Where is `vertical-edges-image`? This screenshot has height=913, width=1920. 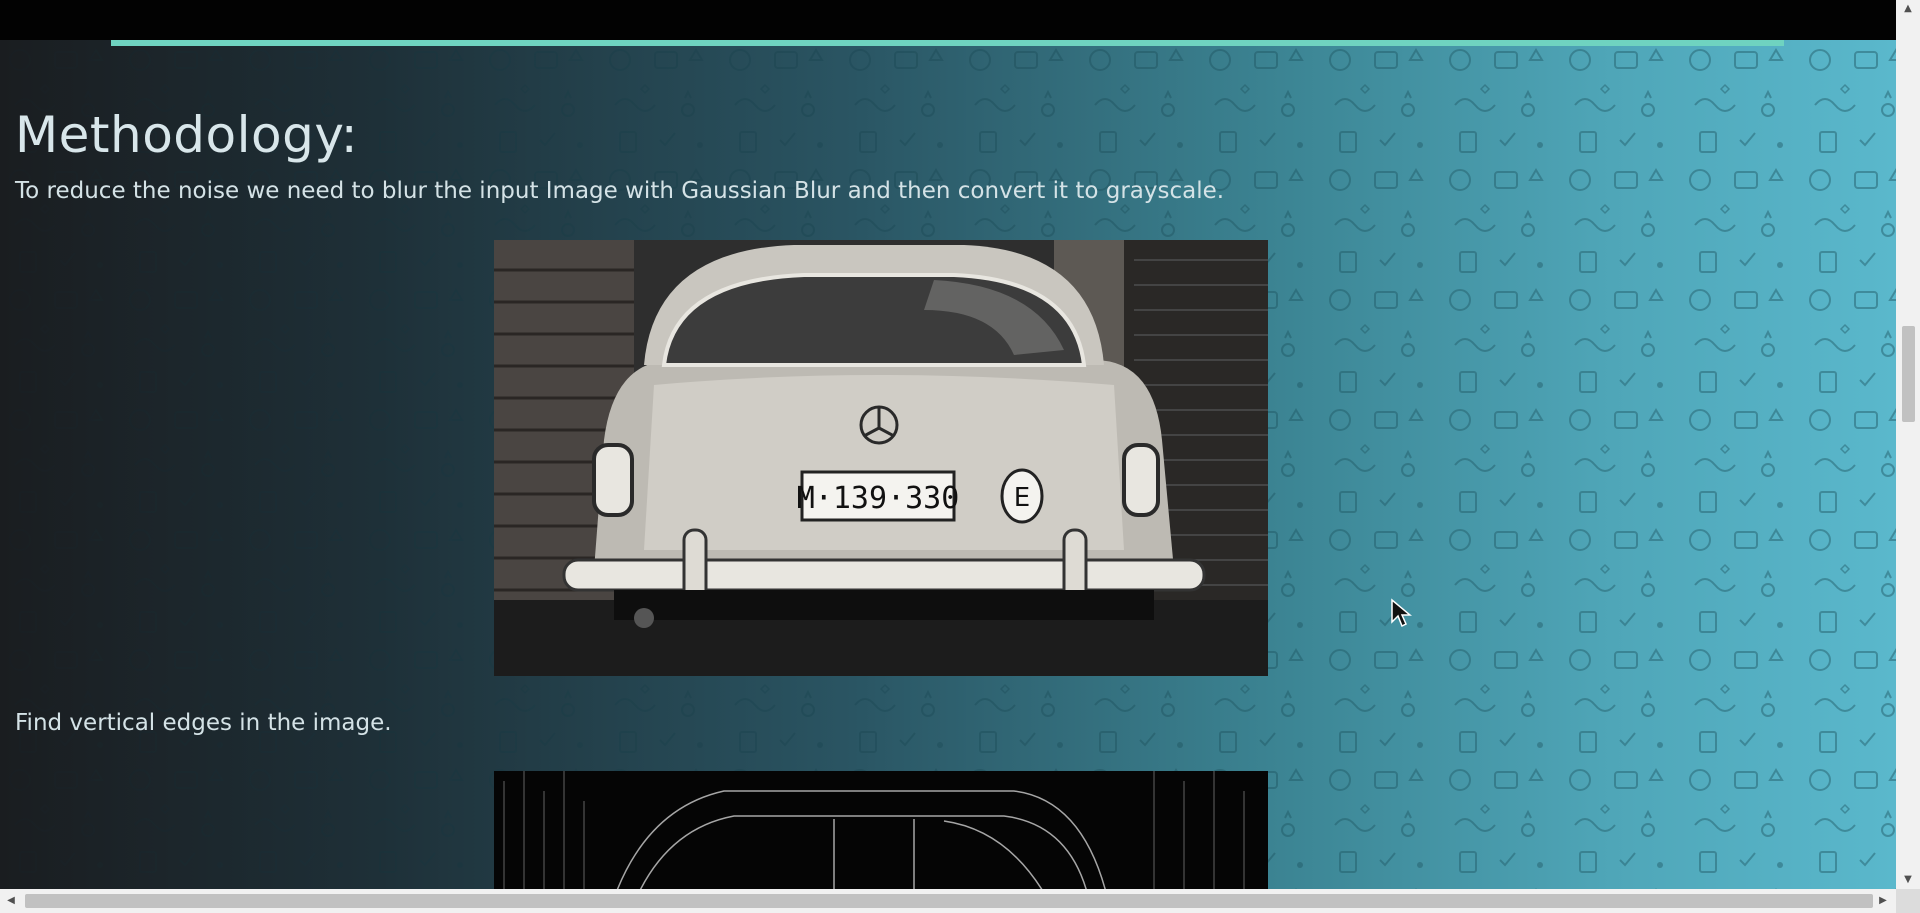 vertical-edges-image is located at coordinates (881, 830).